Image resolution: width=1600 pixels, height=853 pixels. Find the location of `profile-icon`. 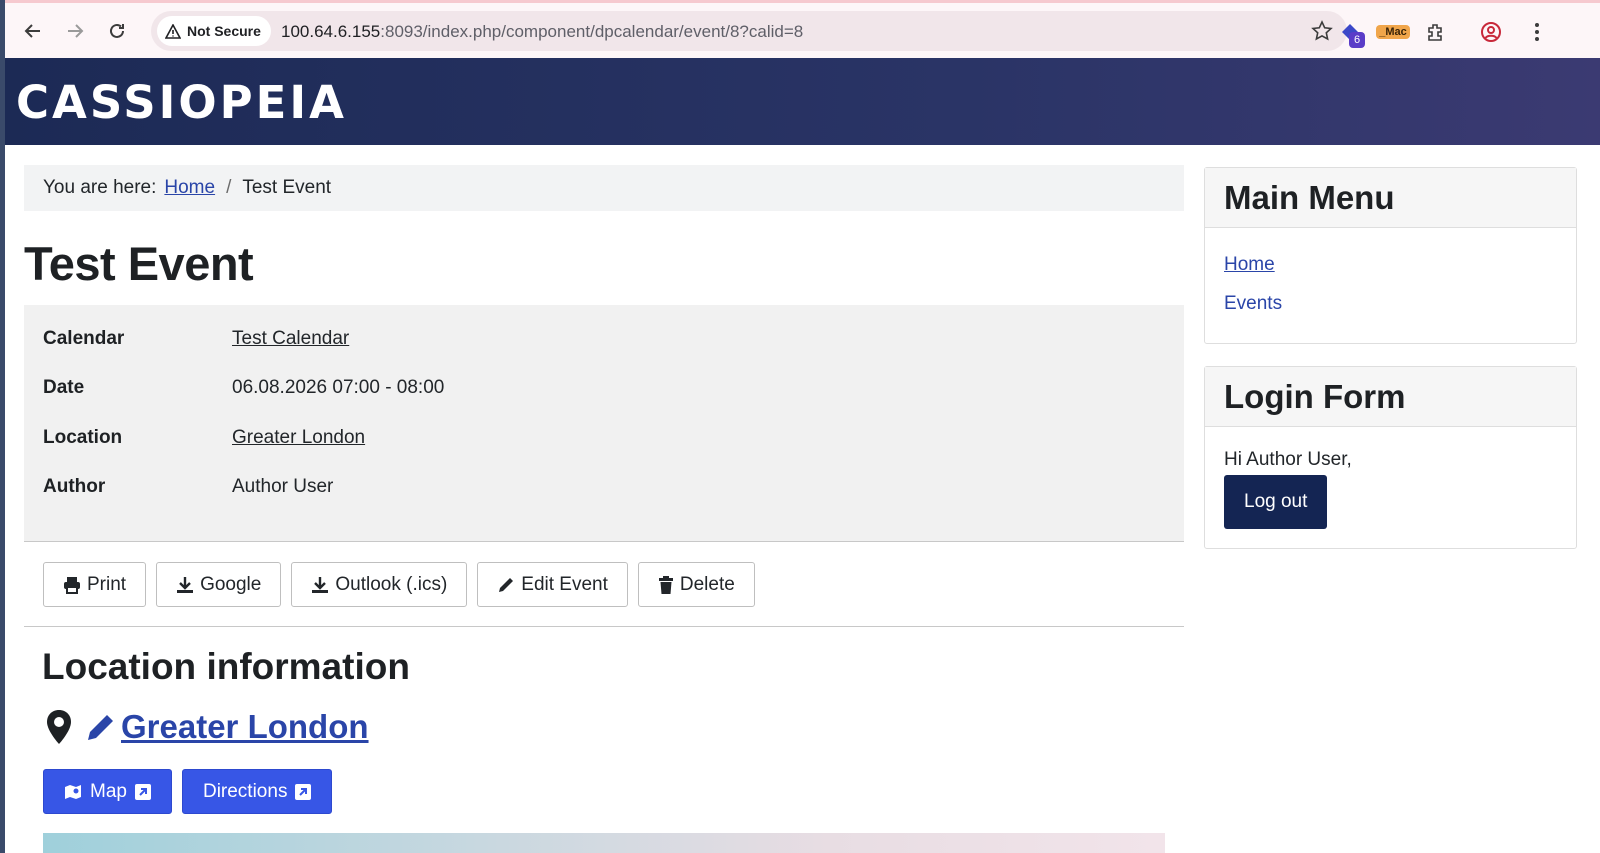

profile-icon is located at coordinates (1491, 32).